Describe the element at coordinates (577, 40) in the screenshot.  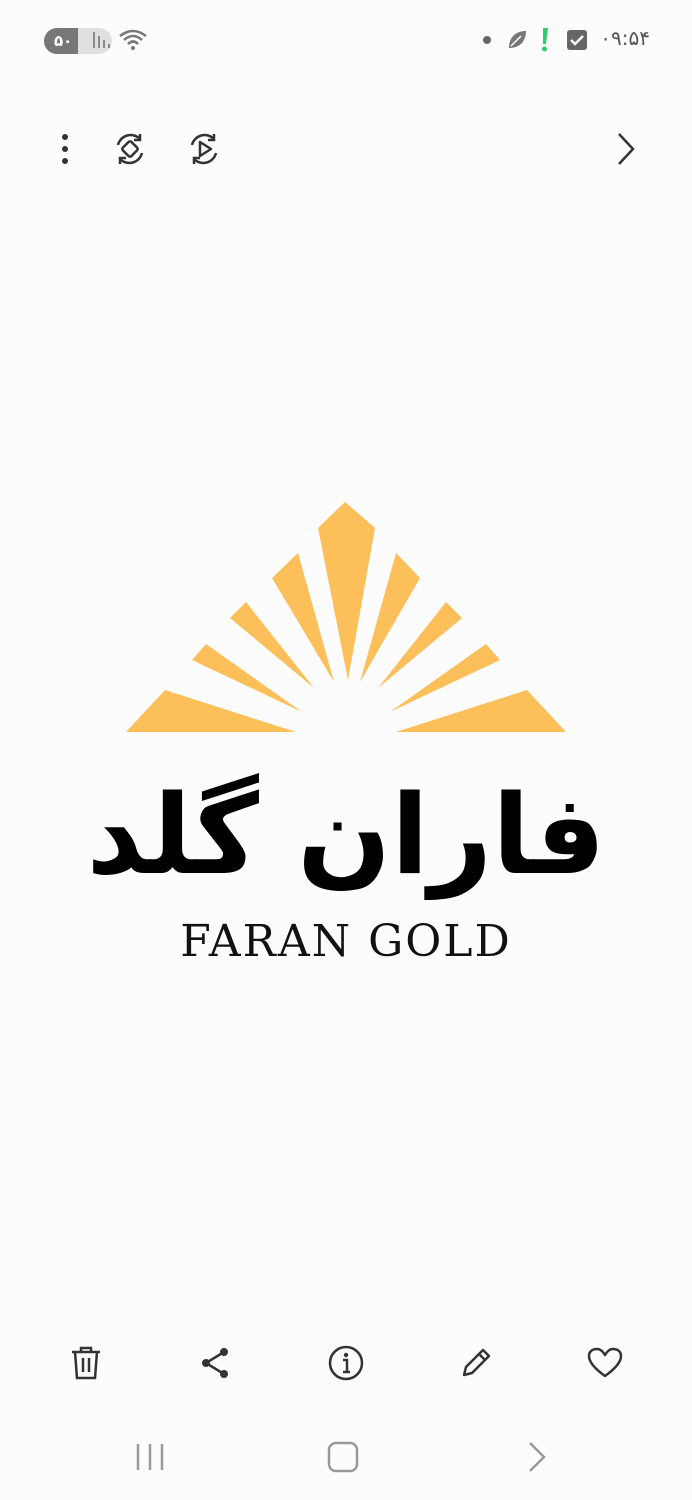
I see `check-icon` at that location.